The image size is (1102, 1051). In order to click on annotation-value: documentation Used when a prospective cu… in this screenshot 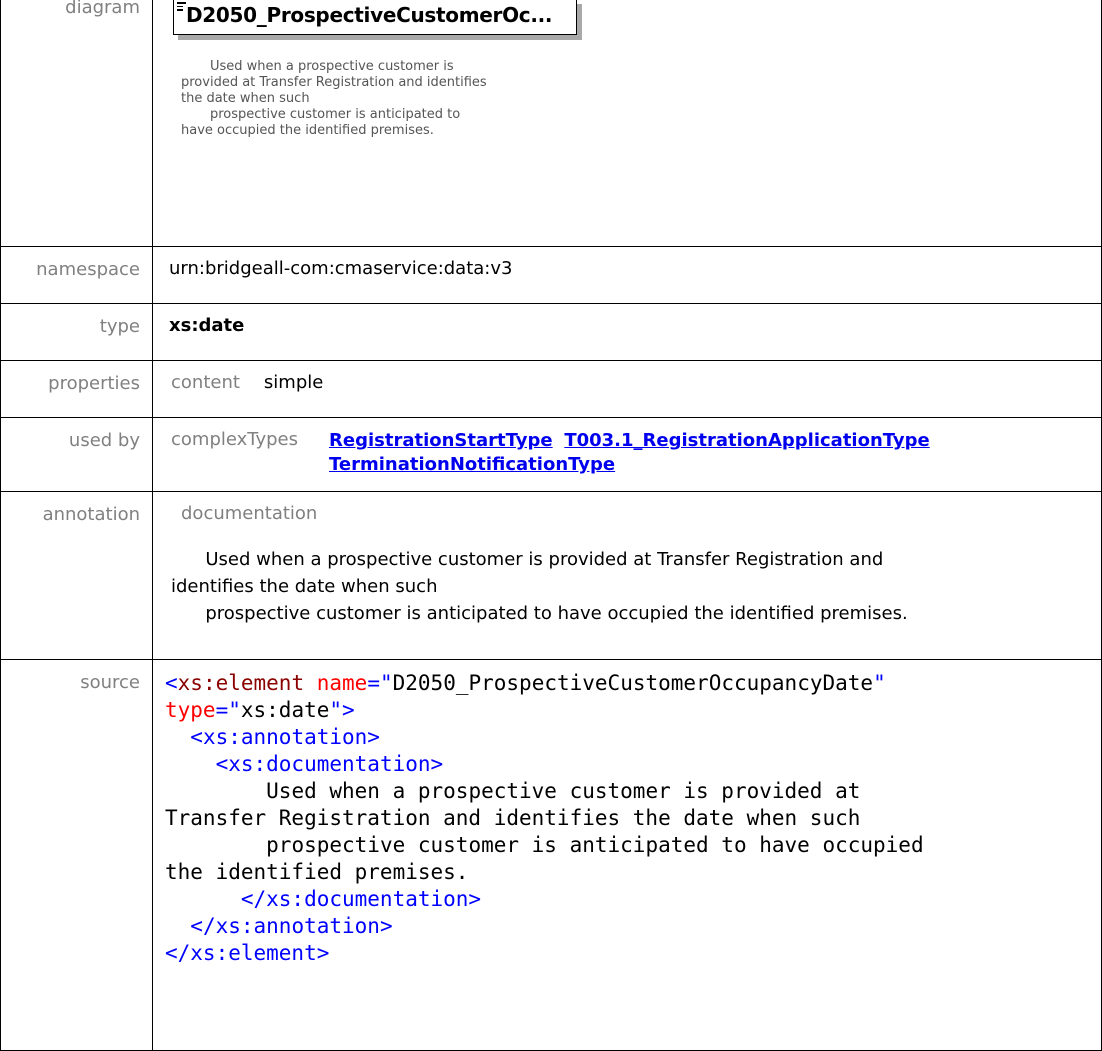, I will do `click(627, 575)`.